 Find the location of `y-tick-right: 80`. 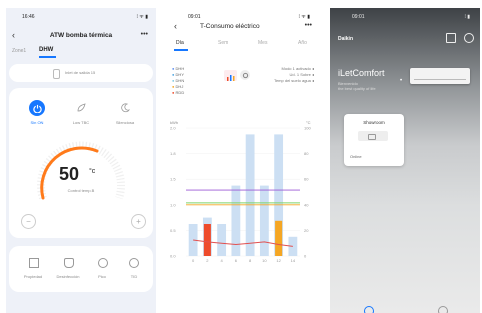

y-tick-right: 80 is located at coordinates (306, 153).